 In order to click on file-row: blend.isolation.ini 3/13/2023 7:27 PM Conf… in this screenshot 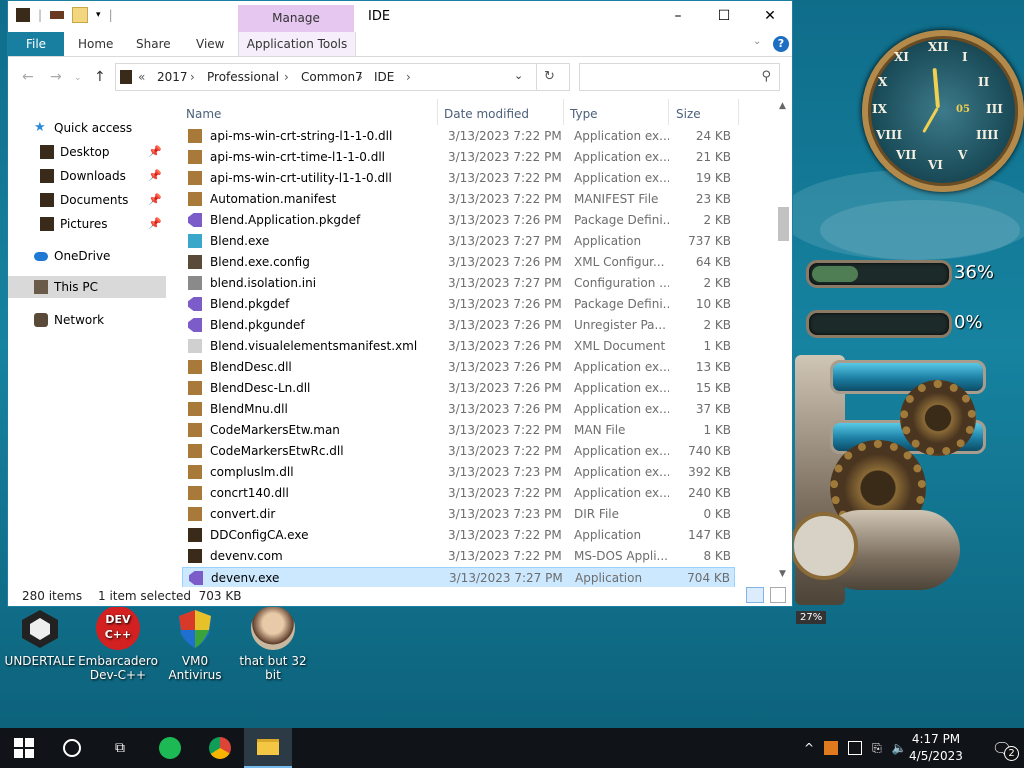, I will do `click(458, 283)`.